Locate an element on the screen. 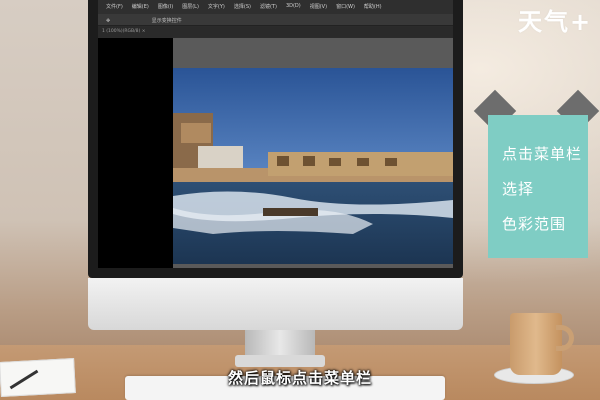  menu-item-file: 文件(F) is located at coordinates (114, 8).